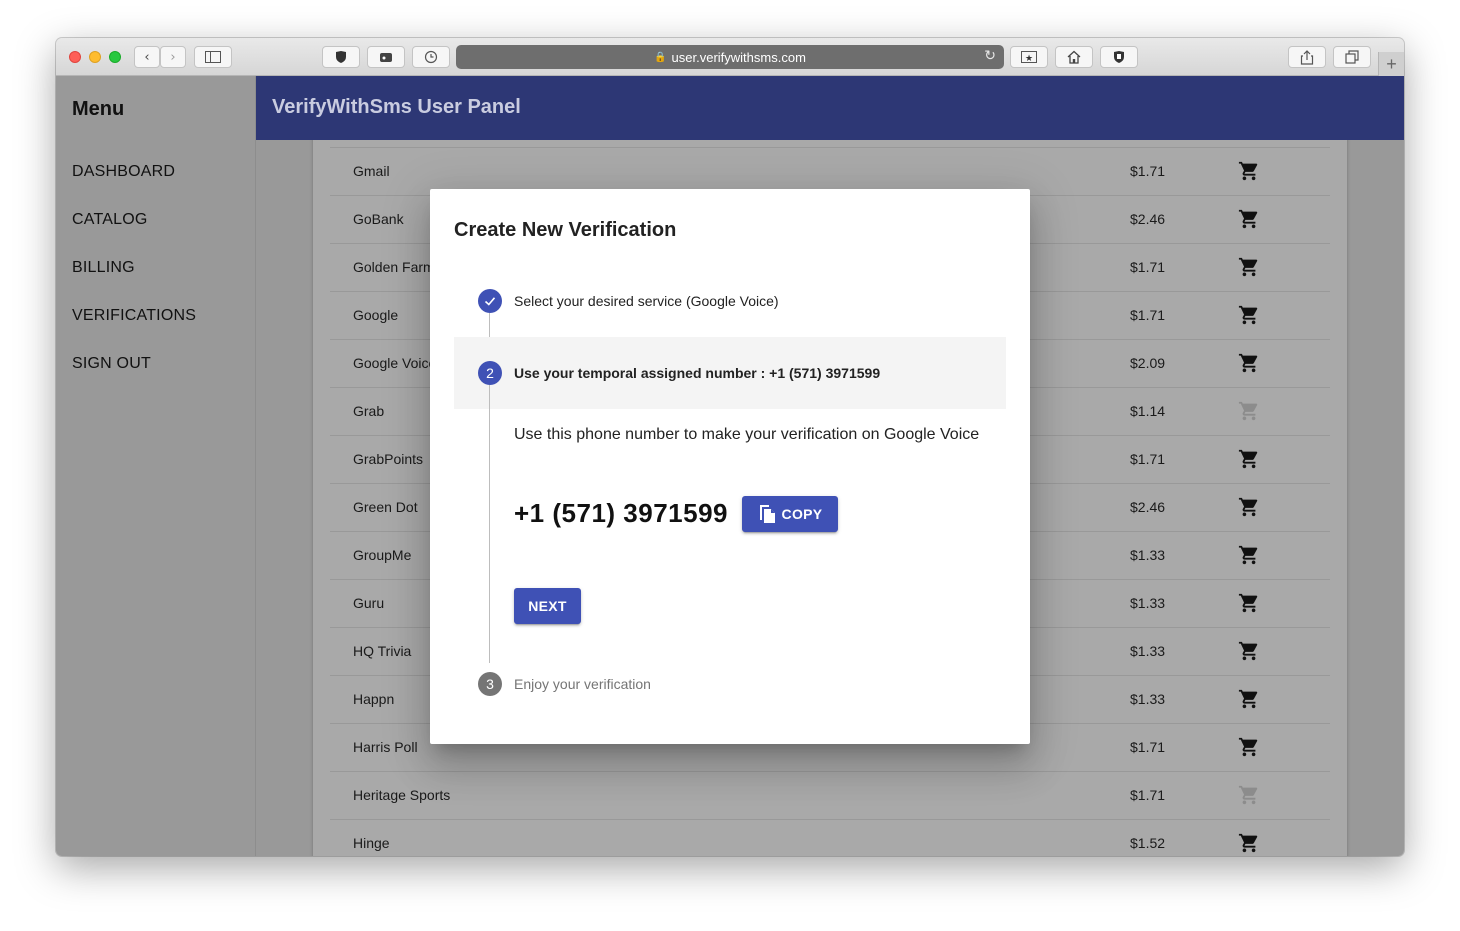 This screenshot has height=931, width=1460. What do you see at coordinates (382, 555) in the screenshot?
I see `service-name: GroupMe` at bounding box center [382, 555].